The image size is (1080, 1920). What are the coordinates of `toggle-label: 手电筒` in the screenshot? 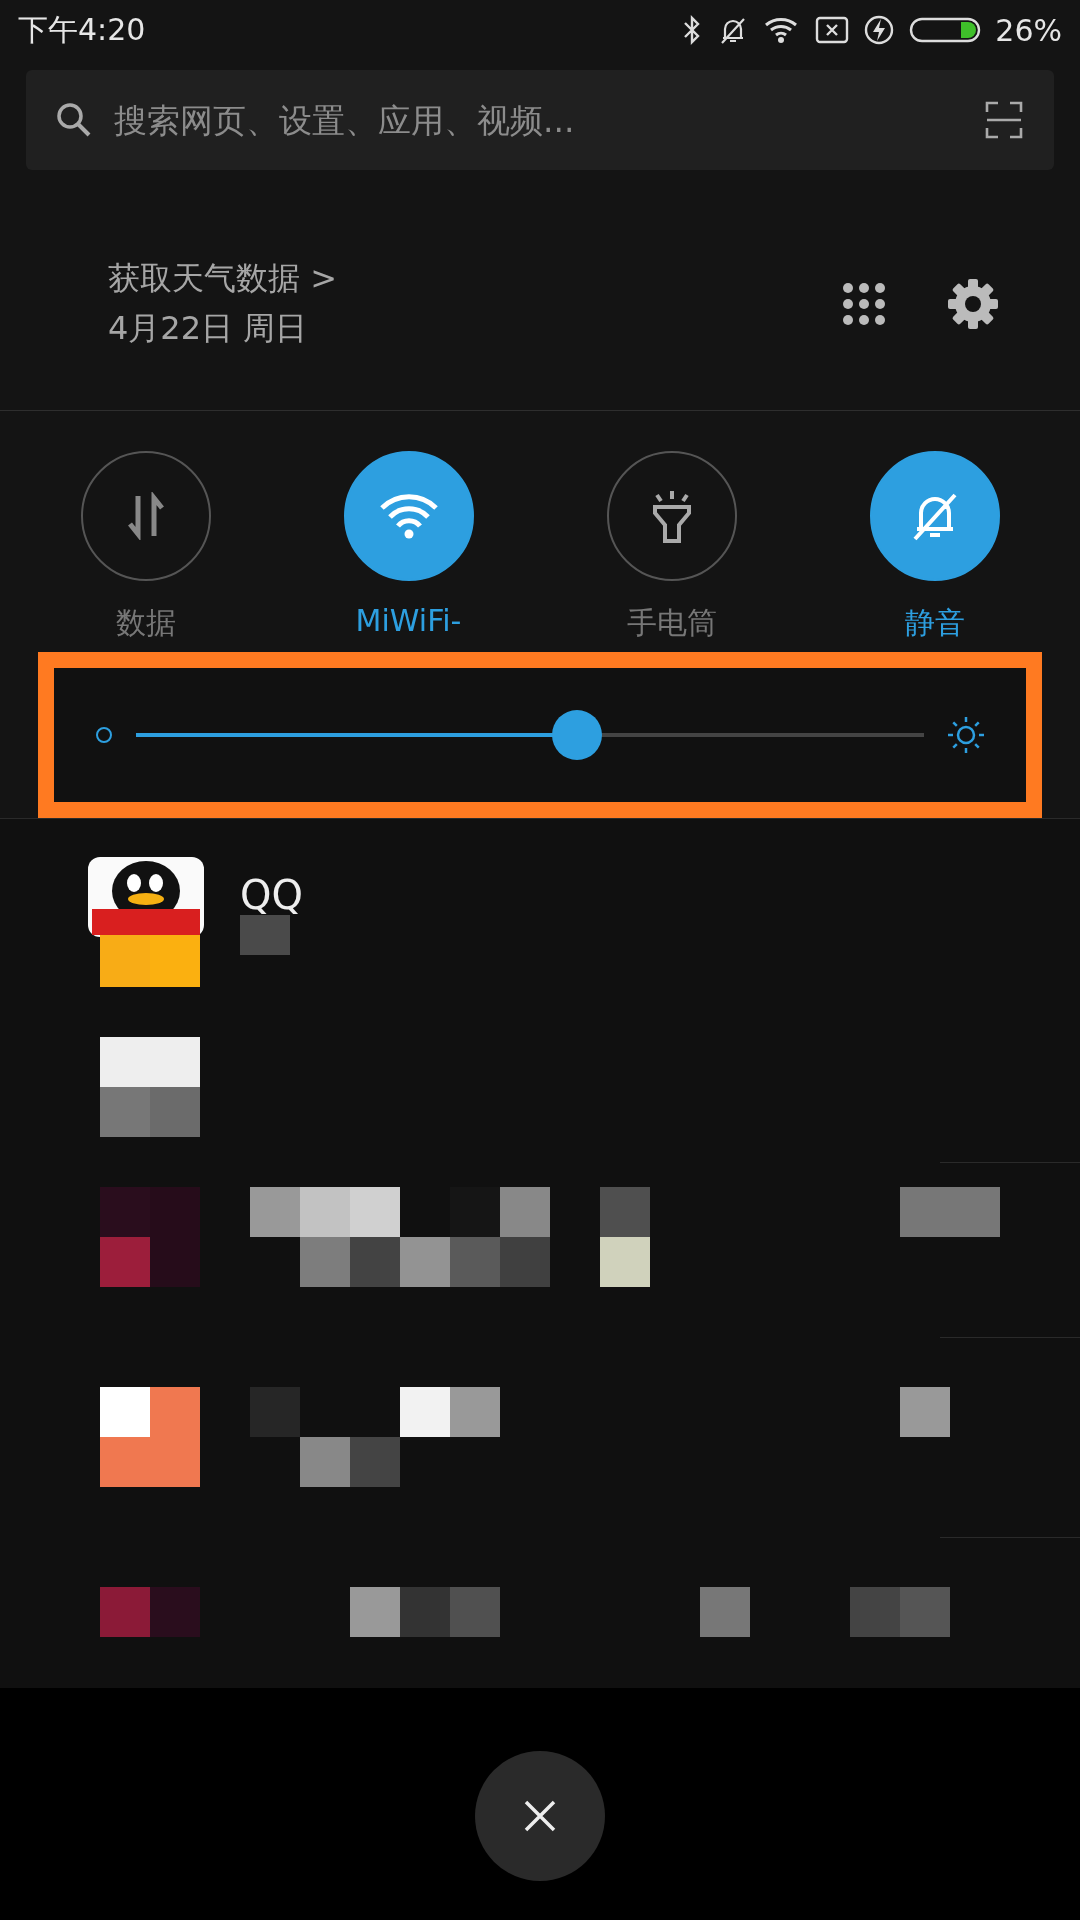 It's located at (671, 623).